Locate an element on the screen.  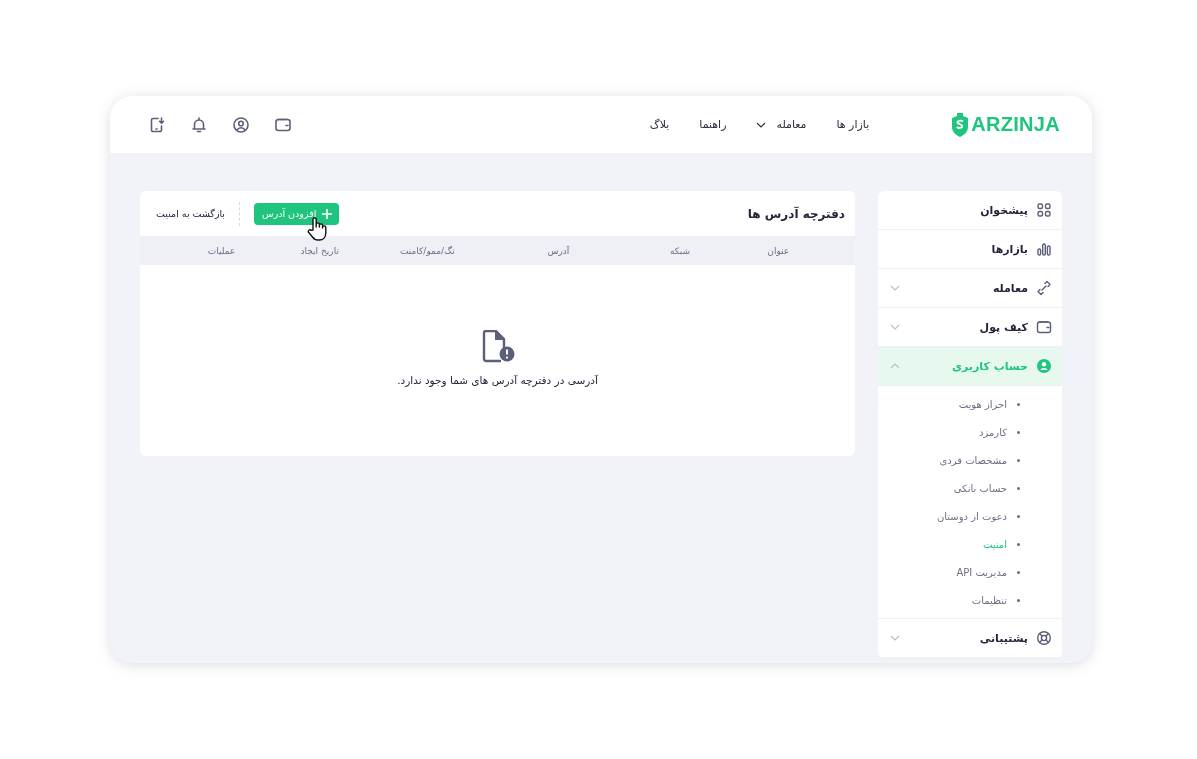
submenu-item: مشخصات فردی is located at coordinates (970, 460).